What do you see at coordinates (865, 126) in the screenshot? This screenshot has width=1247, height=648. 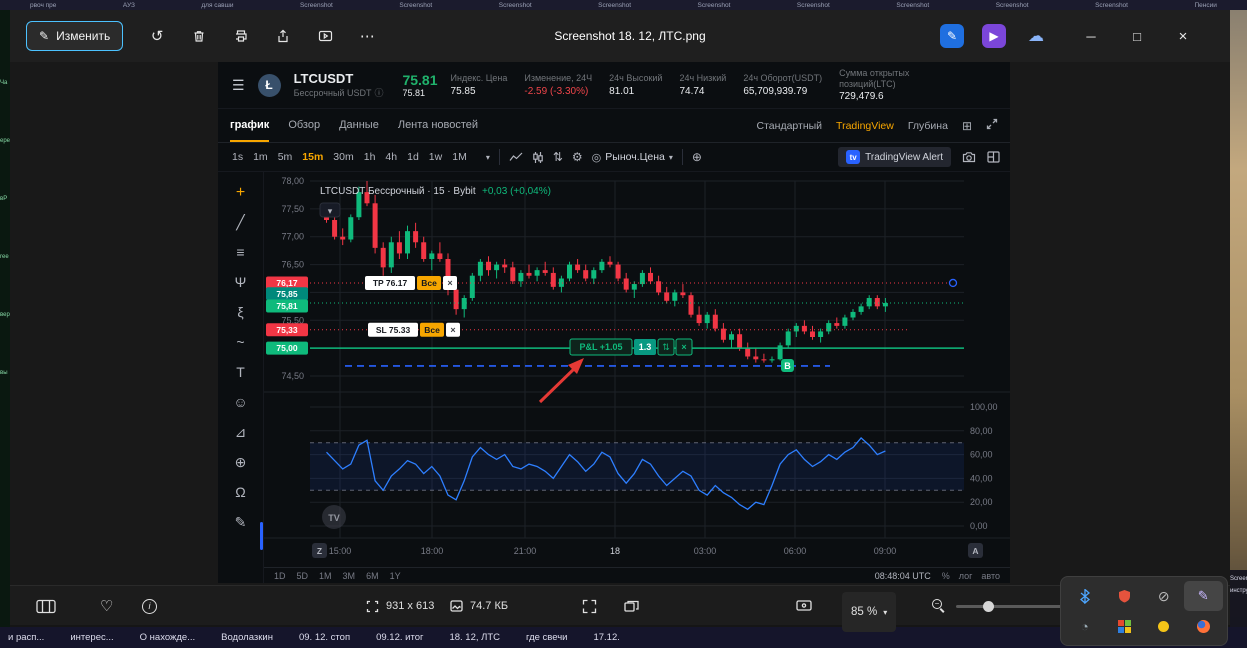 I see `viewopt-TradingView: TradingView` at bounding box center [865, 126].